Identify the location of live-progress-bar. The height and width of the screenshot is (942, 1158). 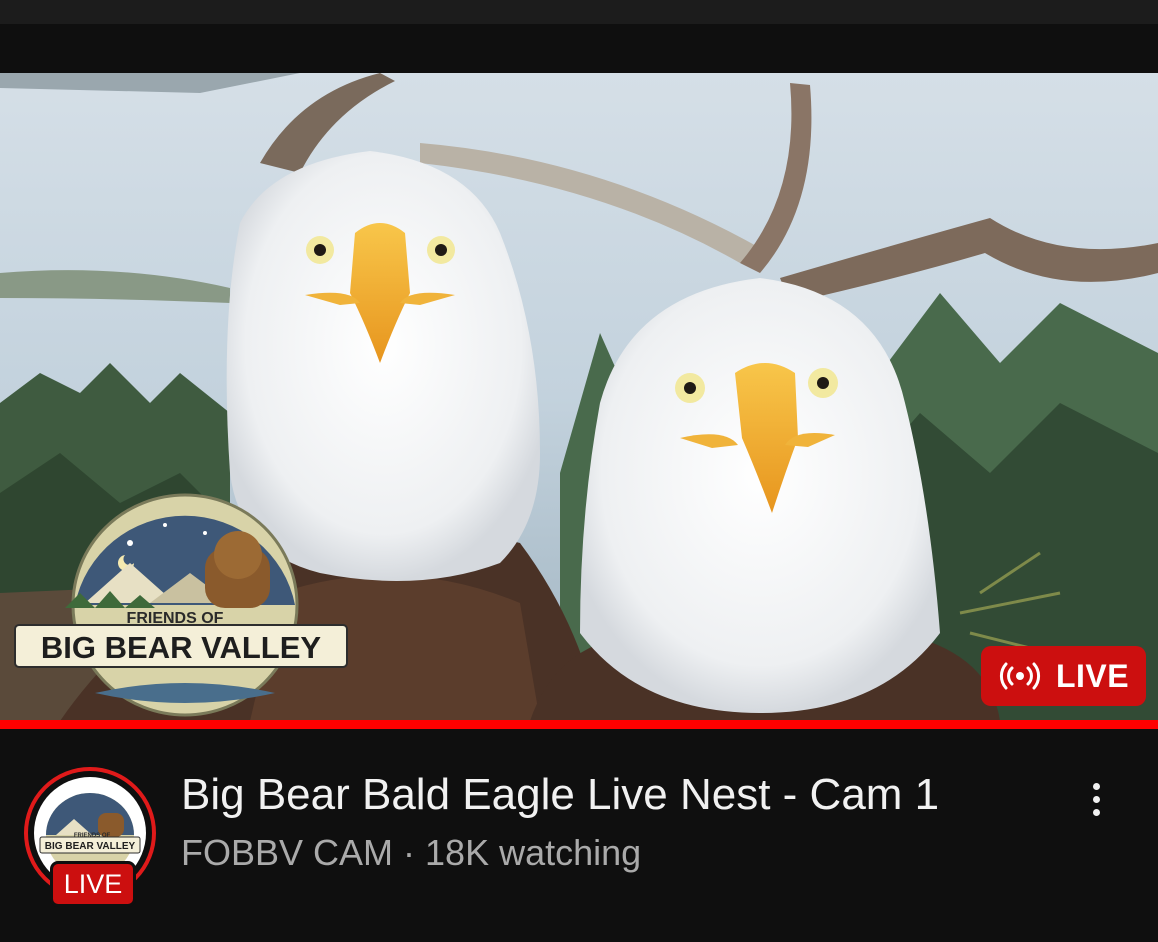
(579, 724).